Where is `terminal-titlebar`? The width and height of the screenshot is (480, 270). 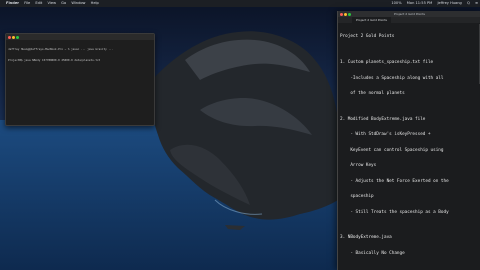
terminal-titlebar is located at coordinates (80, 37).